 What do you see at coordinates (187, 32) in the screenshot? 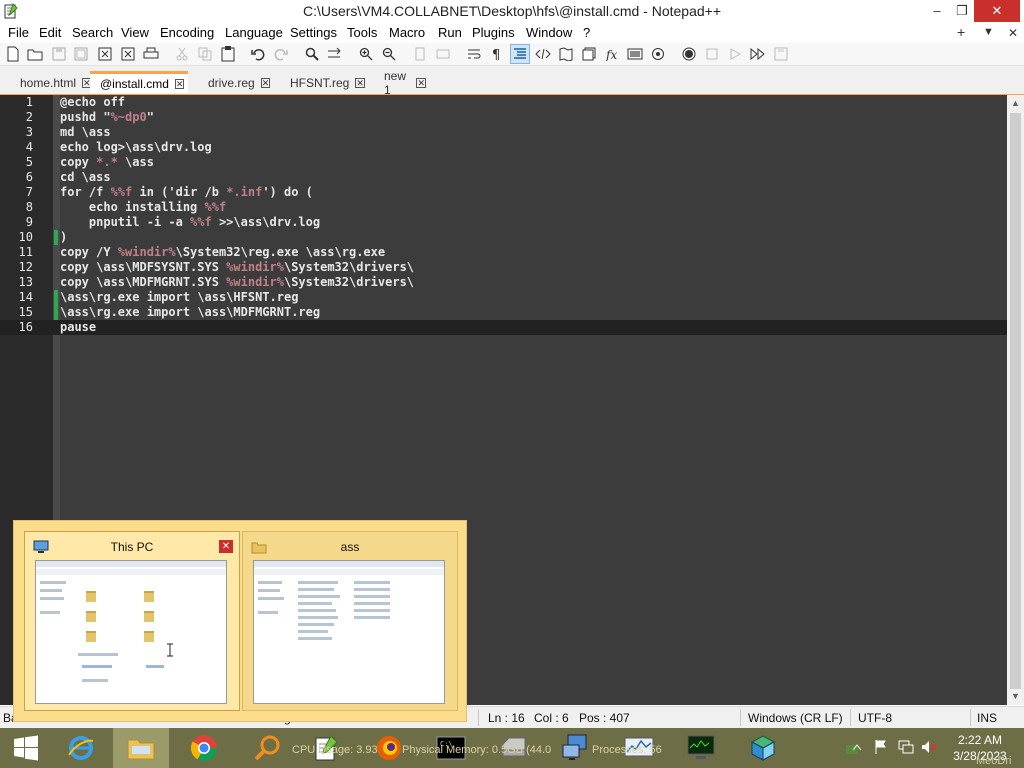
I see `menu-encoding: Encoding` at bounding box center [187, 32].